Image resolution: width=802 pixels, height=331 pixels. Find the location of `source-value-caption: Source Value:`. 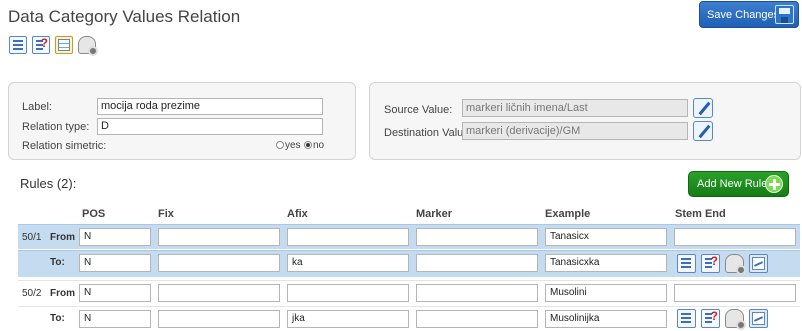

source-value-caption: Source Value: is located at coordinates (418, 110).